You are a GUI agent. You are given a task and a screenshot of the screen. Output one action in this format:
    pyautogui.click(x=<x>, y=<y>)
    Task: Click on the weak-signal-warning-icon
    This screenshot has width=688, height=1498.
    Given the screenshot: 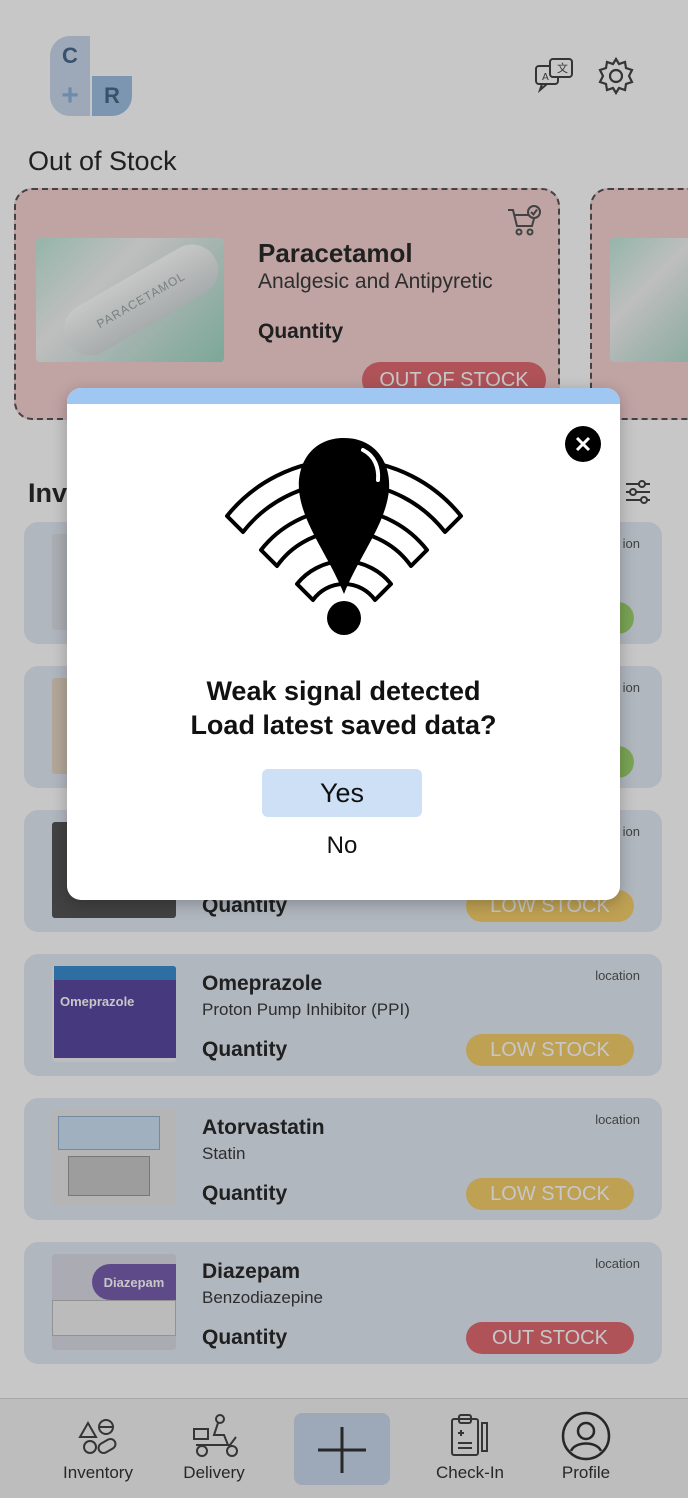 What is the action you would take?
    pyautogui.click(x=344, y=537)
    